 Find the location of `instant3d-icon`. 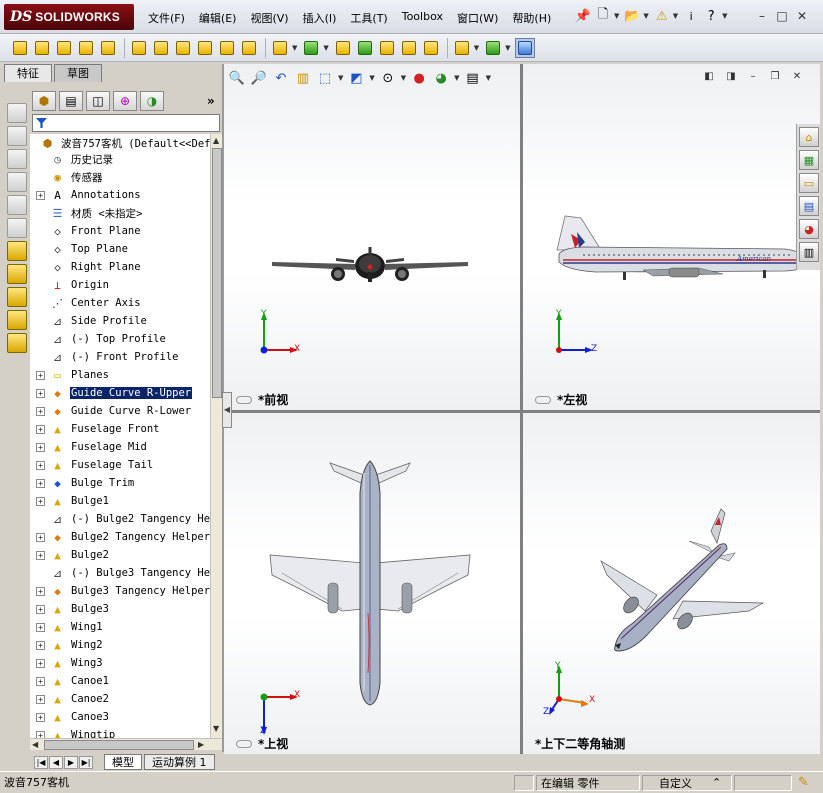

instant3d-icon is located at coordinates (524, 47).